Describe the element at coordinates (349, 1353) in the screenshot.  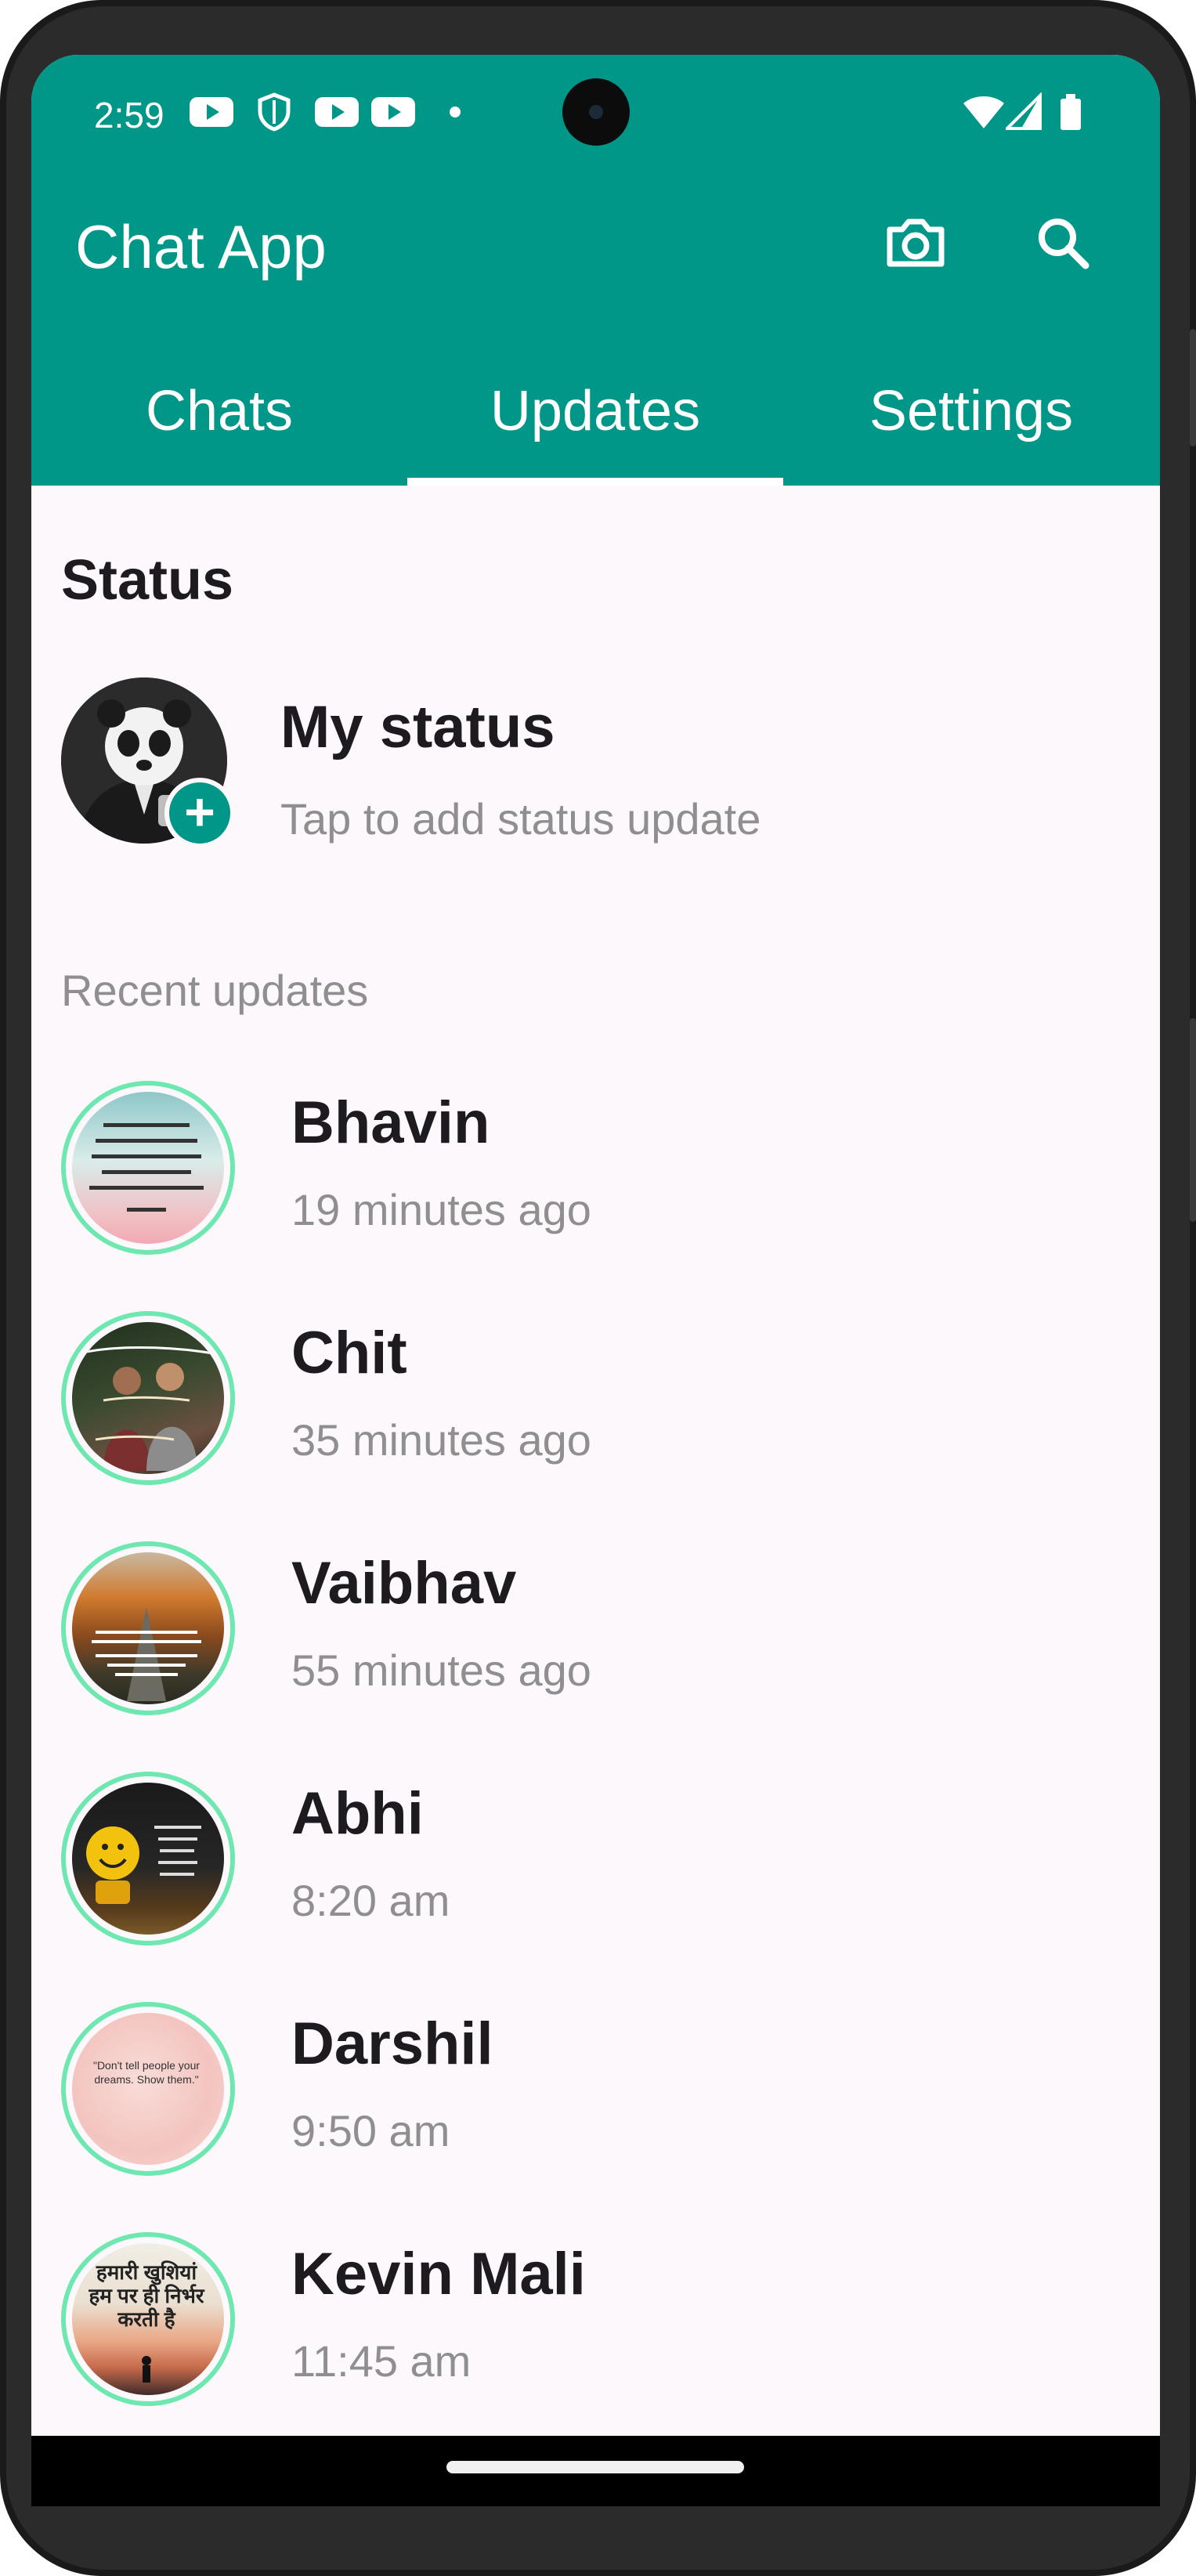
I see `status-name: Chit` at that location.